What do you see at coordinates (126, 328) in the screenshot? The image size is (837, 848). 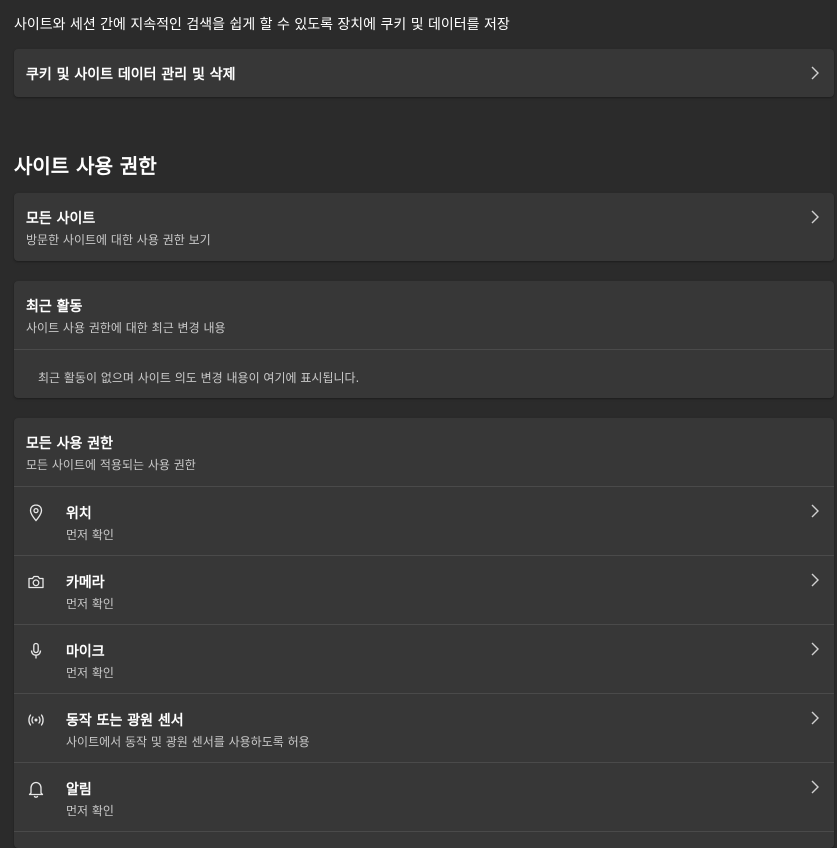 I see `recent-activity-subtitle: 사이트 사용 권한에 대한 최근 변경 내용` at bounding box center [126, 328].